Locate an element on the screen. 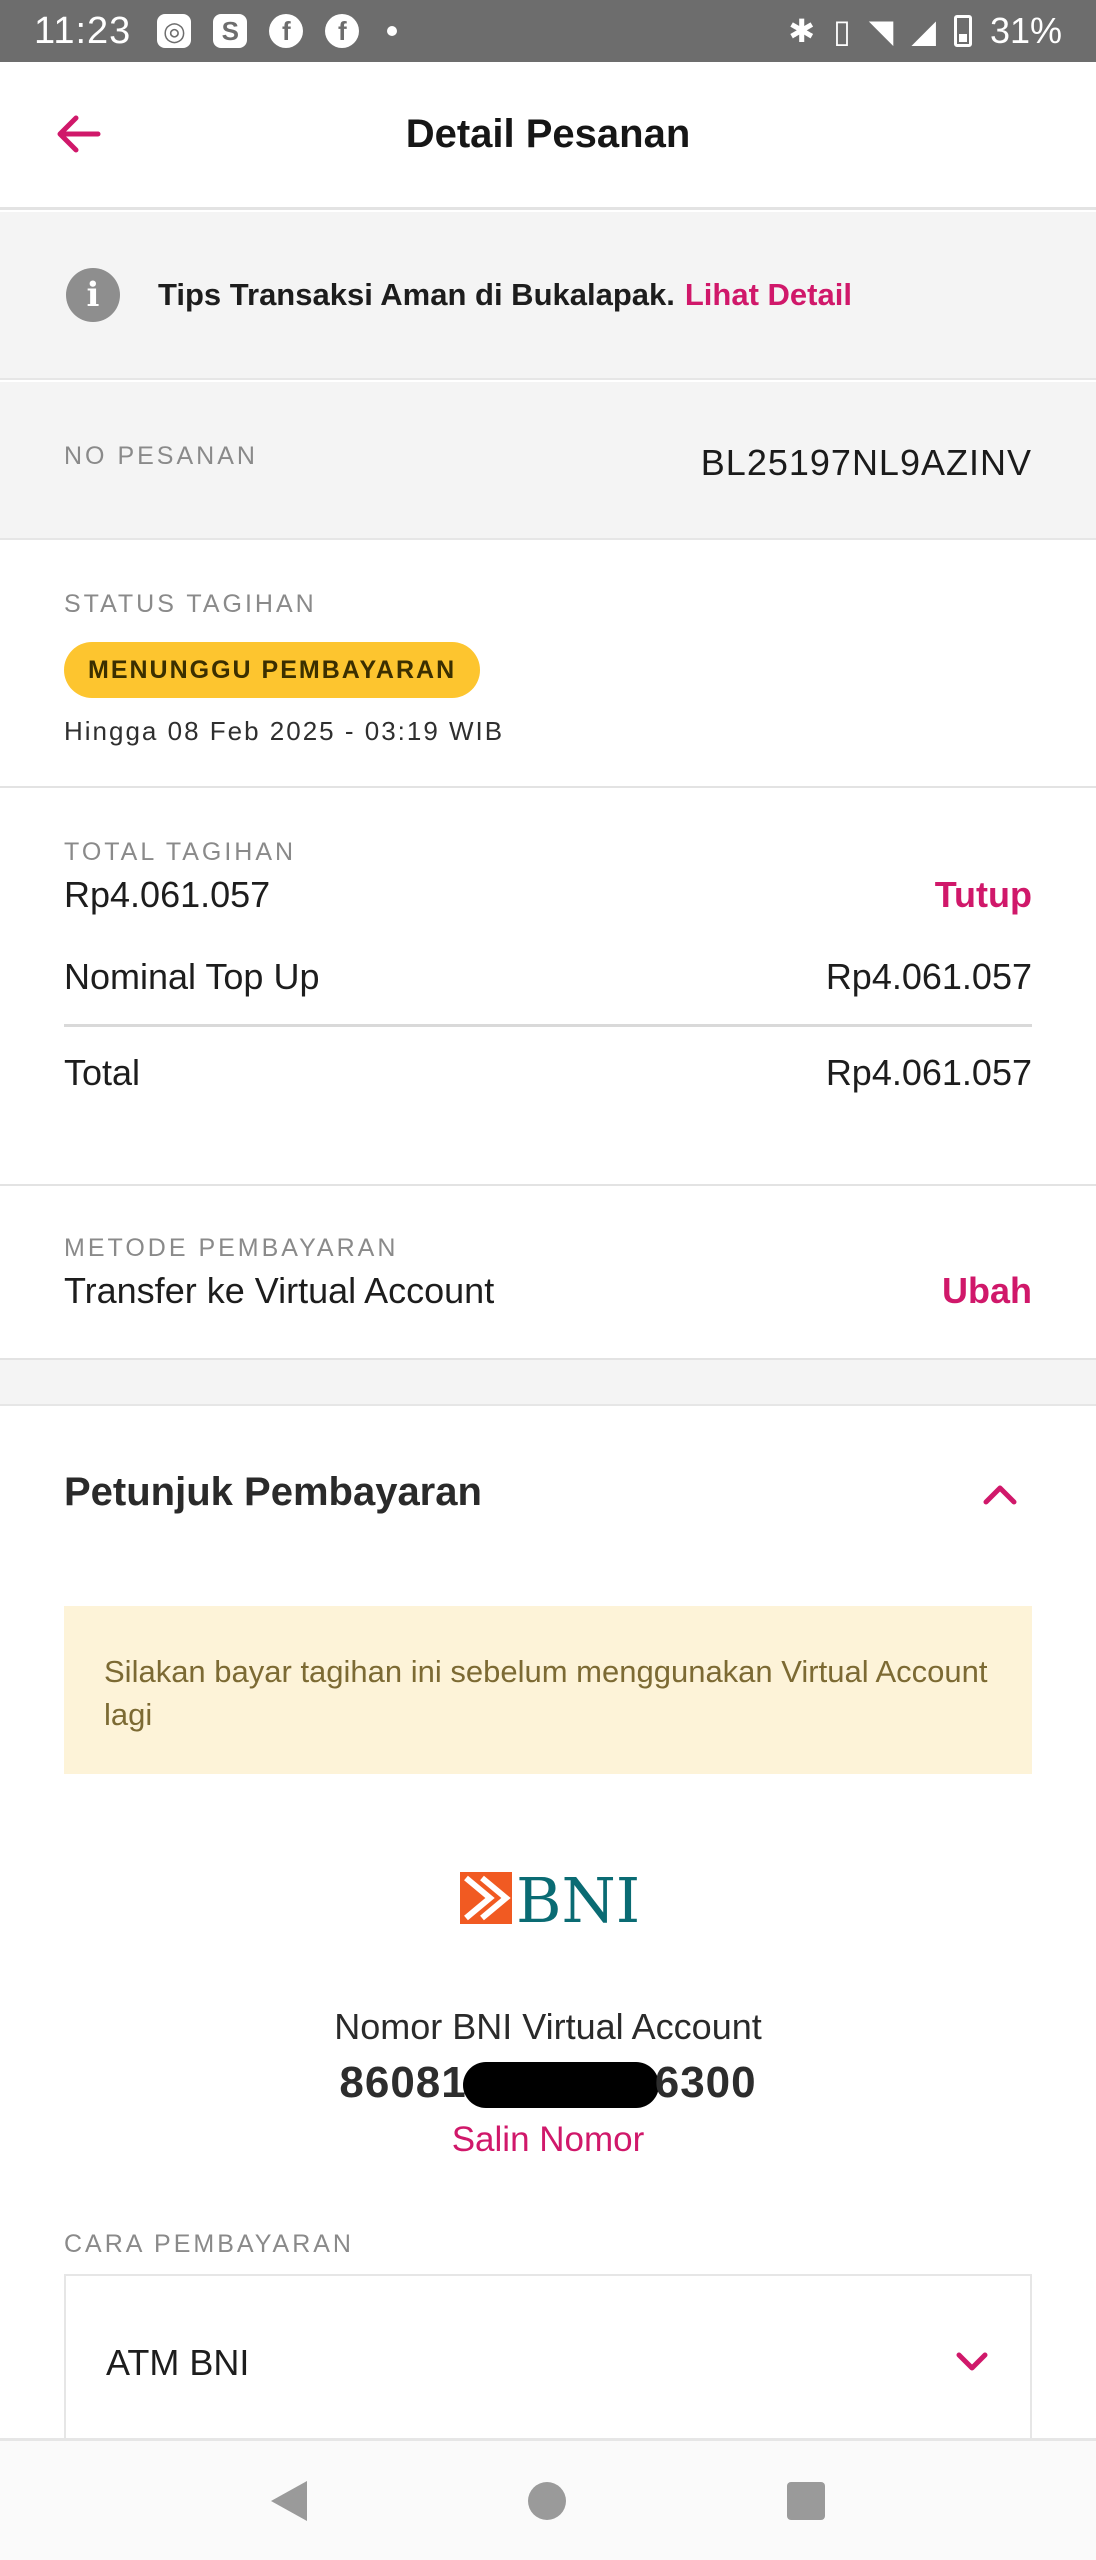  page-title: Detail Pesanan is located at coordinates (548, 134).